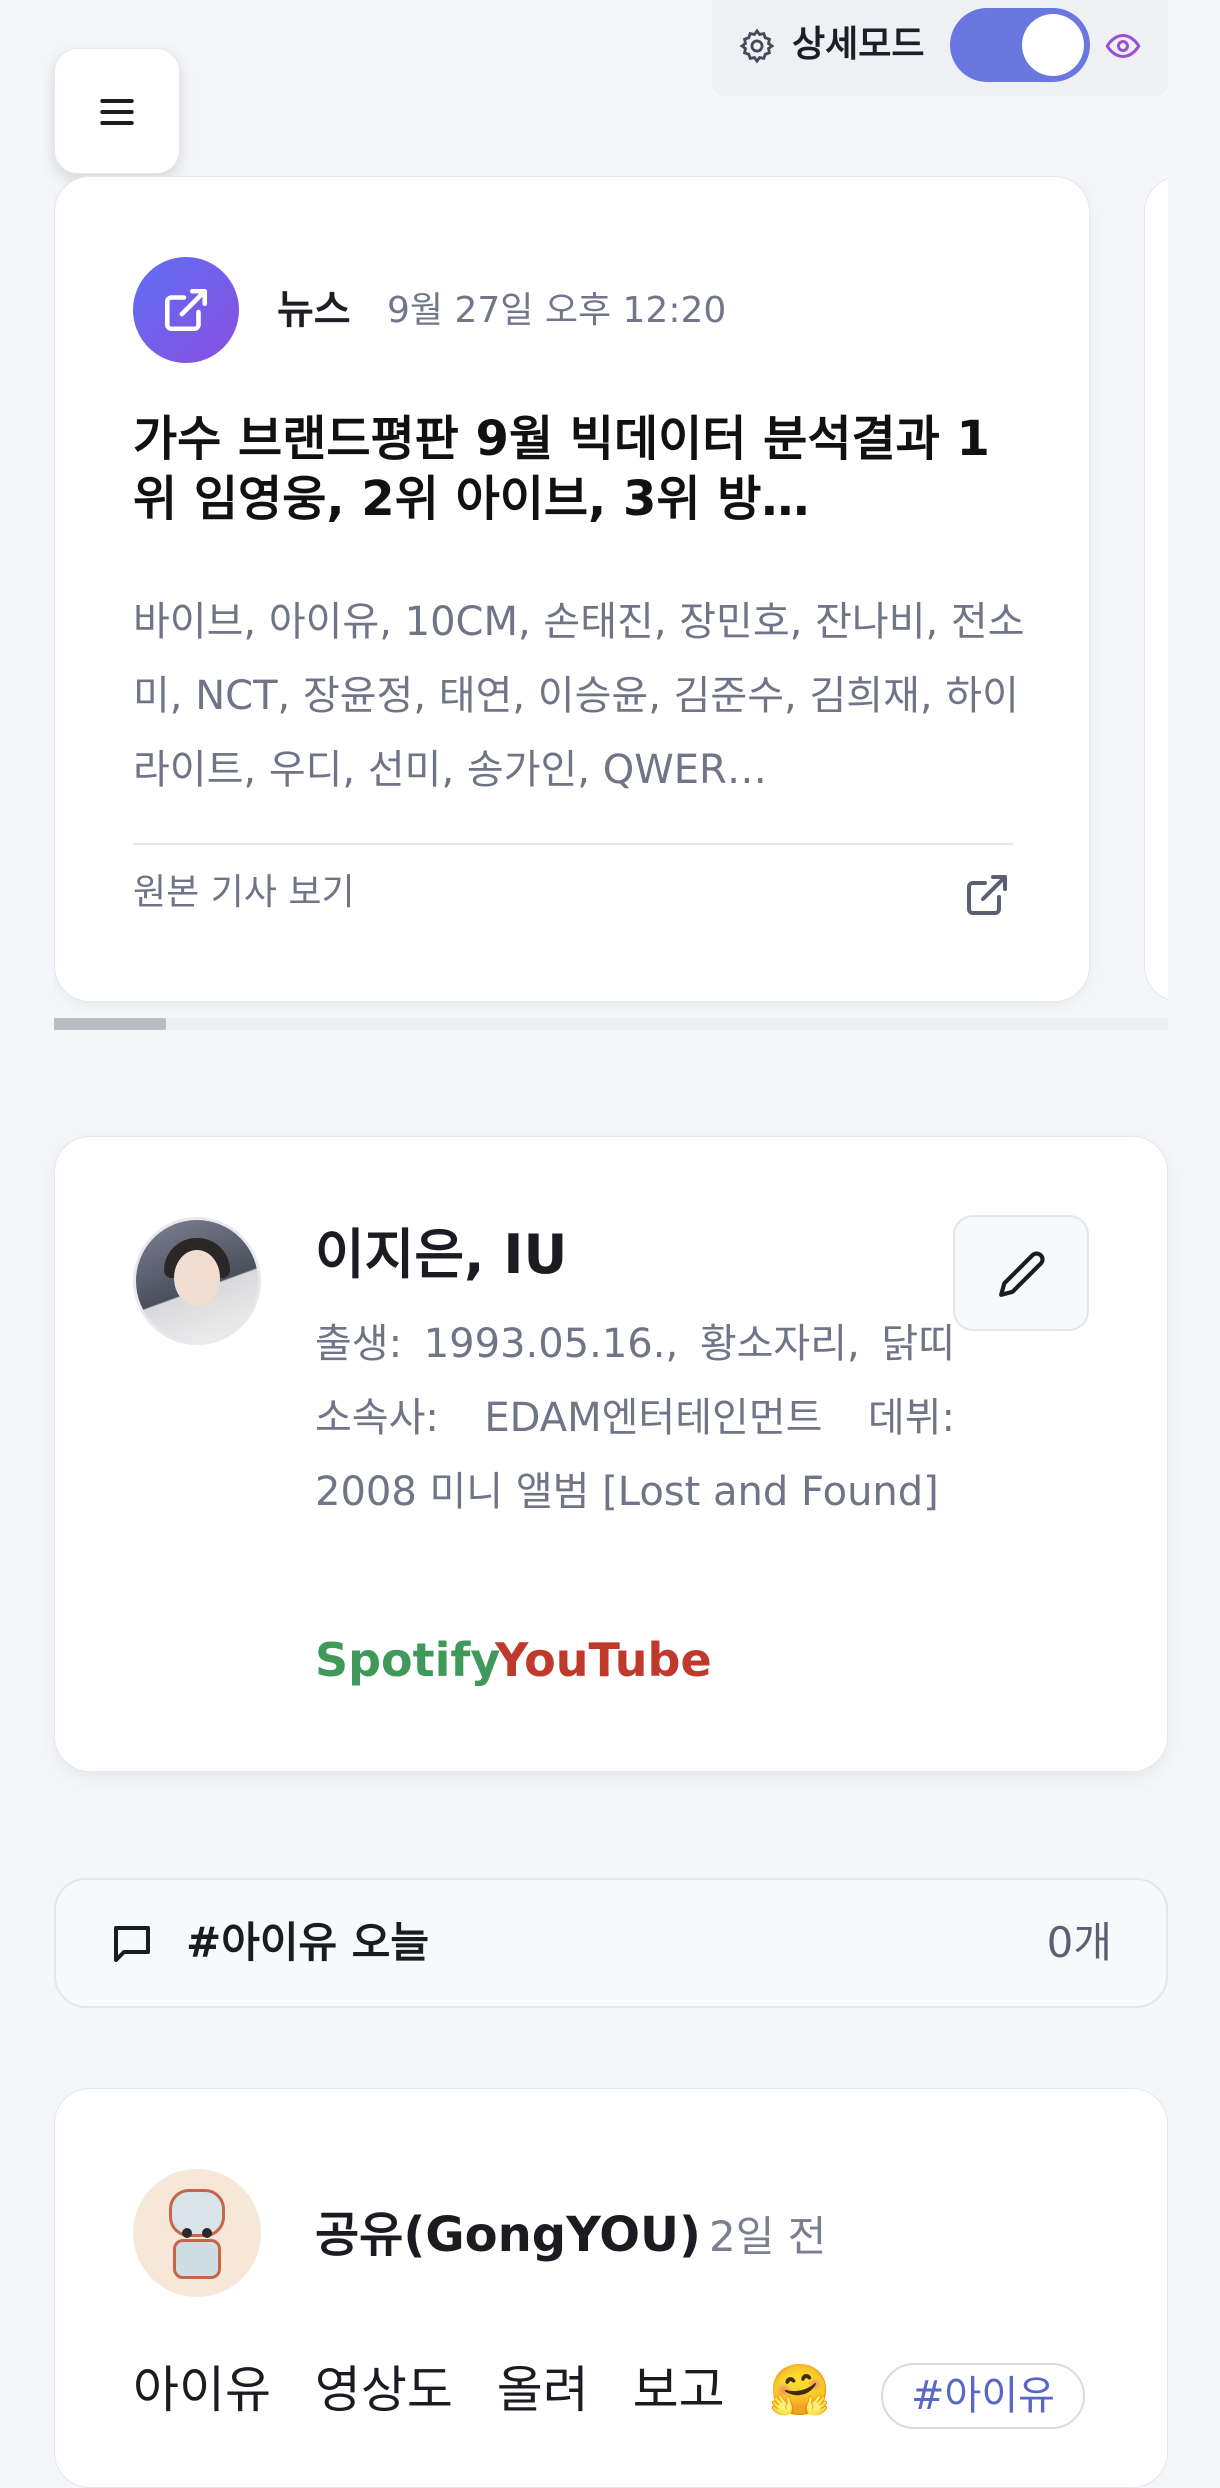 The width and height of the screenshot is (1220, 2488). Describe the element at coordinates (1020, 45) in the screenshot. I see `detail-mode-toggle` at that location.